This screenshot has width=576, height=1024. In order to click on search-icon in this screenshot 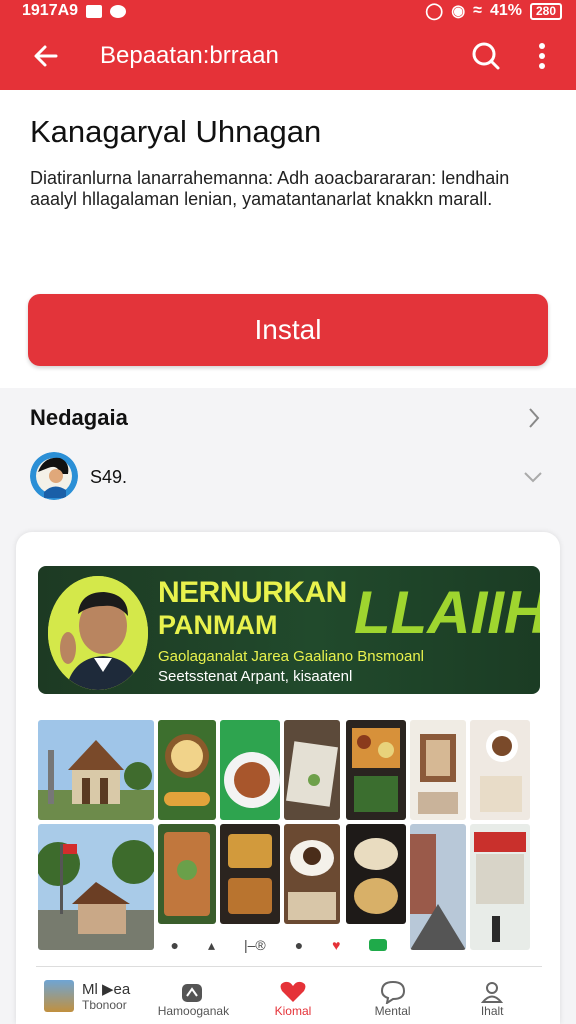, I will do `click(486, 56)`.